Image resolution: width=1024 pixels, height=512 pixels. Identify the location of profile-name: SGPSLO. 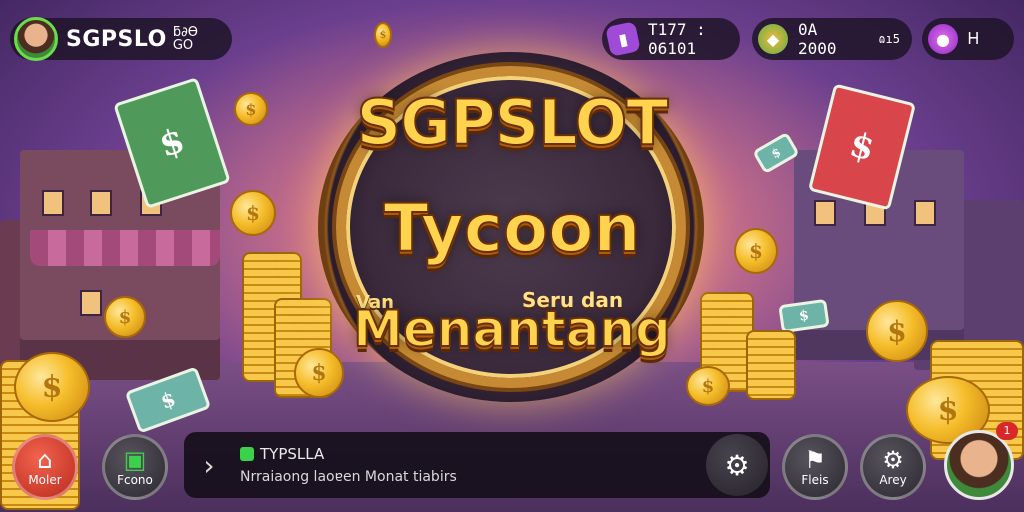
(116, 39).